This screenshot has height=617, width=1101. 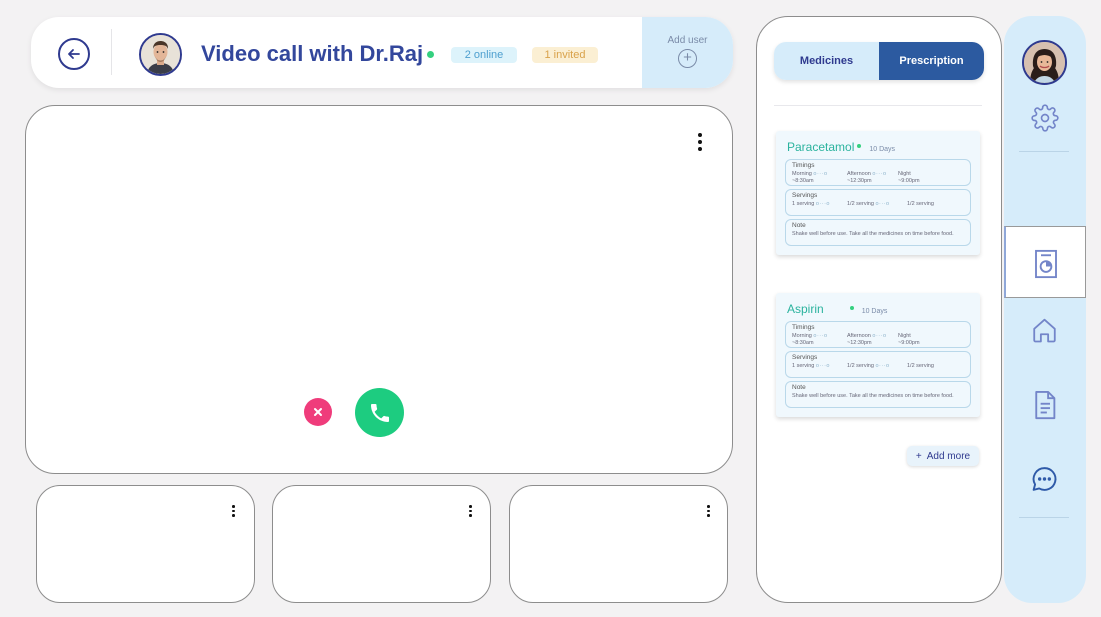 I want to click on close-icon, so click(x=318, y=412).